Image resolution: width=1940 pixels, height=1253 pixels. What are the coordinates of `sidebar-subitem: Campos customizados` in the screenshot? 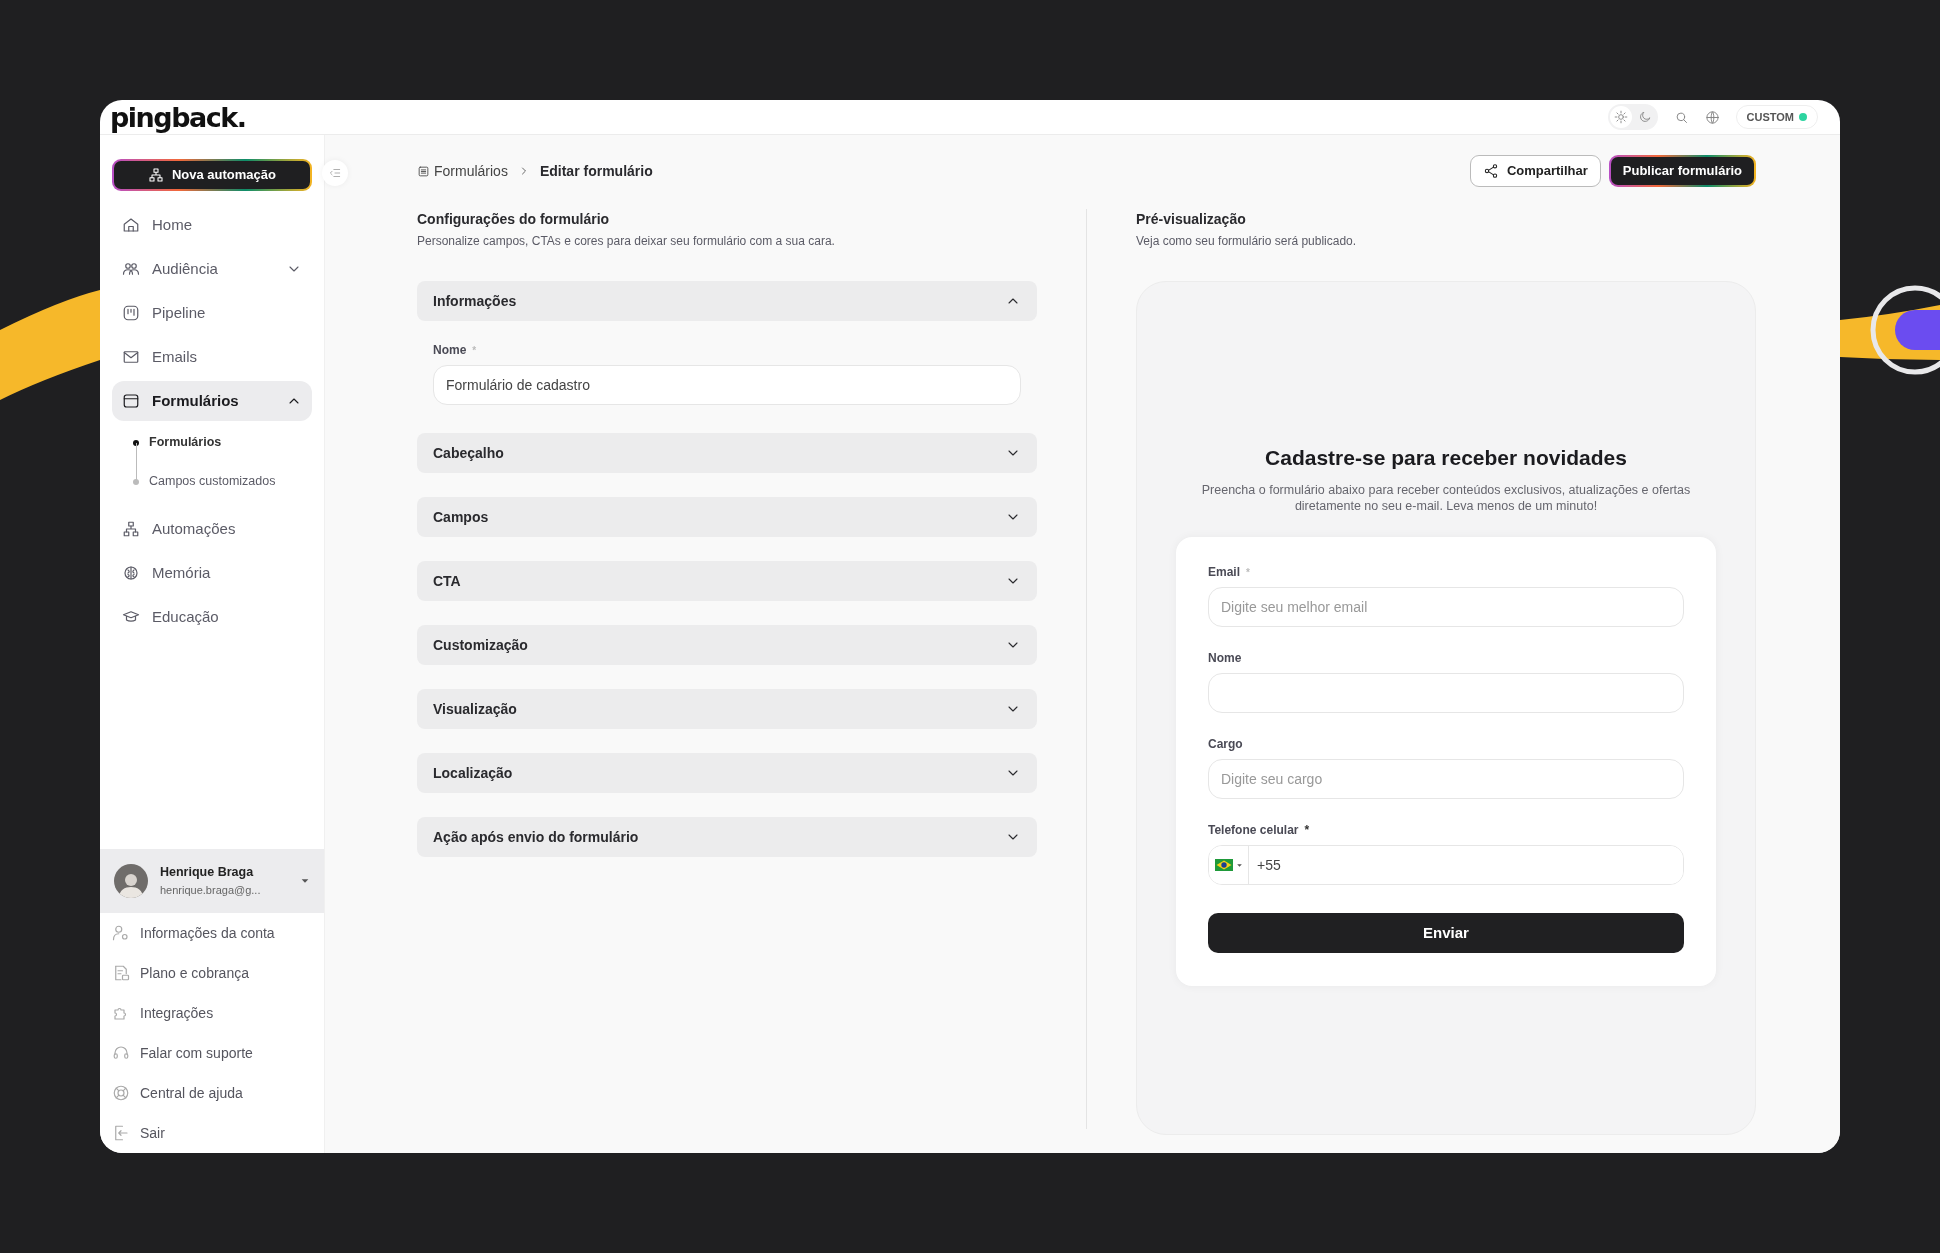 It's located at (222, 481).